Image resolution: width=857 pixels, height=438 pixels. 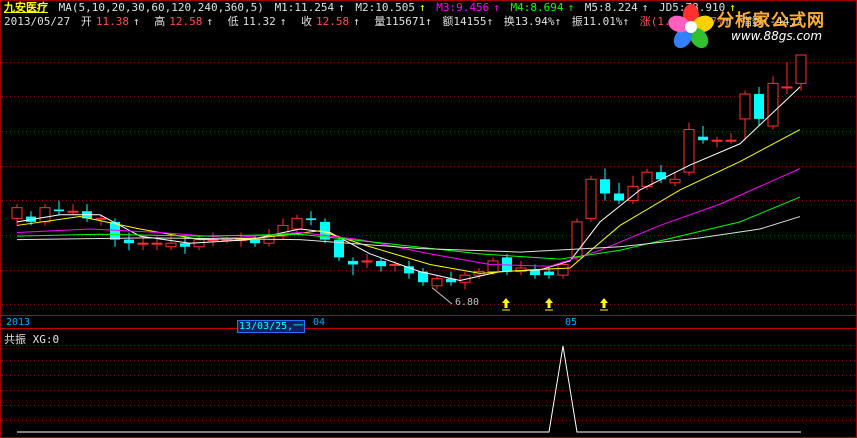 What do you see at coordinates (26, 7) in the screenshot?
I see `stock-name: 九安医疗` at bounding box center [26, 7].